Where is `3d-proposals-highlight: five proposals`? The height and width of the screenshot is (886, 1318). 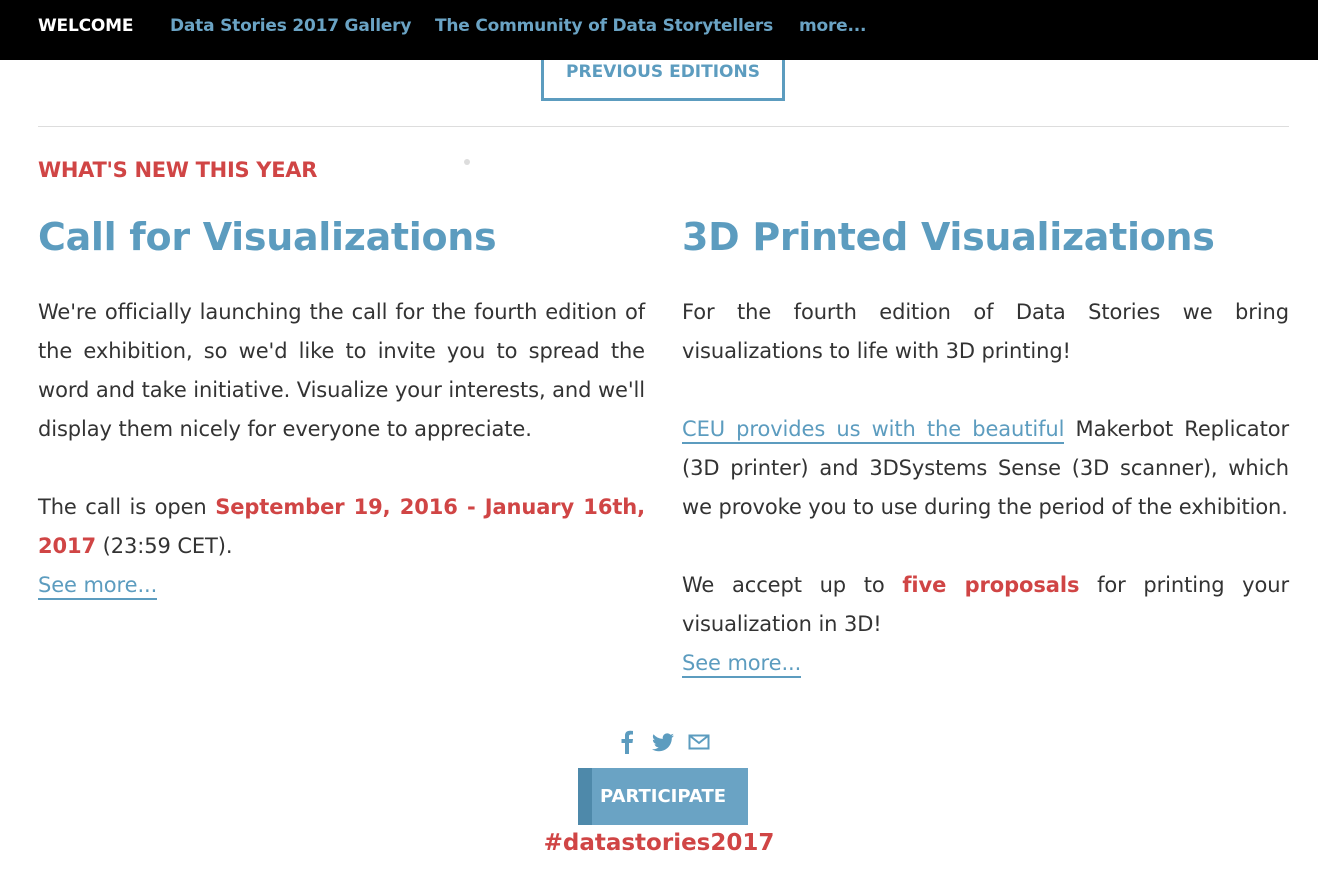
3d-proposals-highlight: five proposals is located at coordinates (991, 585).